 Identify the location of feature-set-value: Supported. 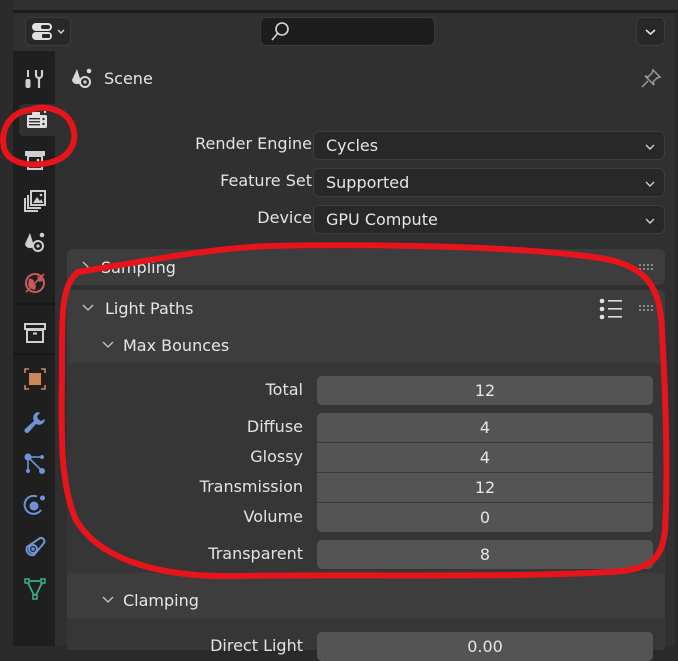
(368, 182).